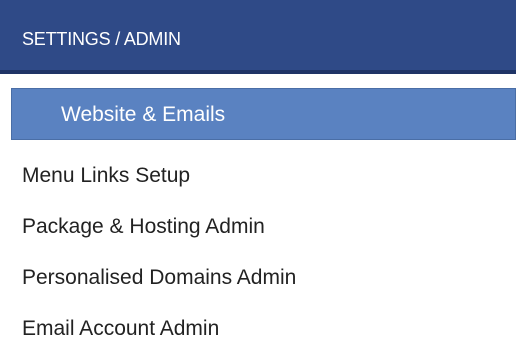 The width and height of the screenshot is (516, 362). I want to click on menu-item-personalised-domains-admin: Personalised Domains Admin, so click(258, 277).